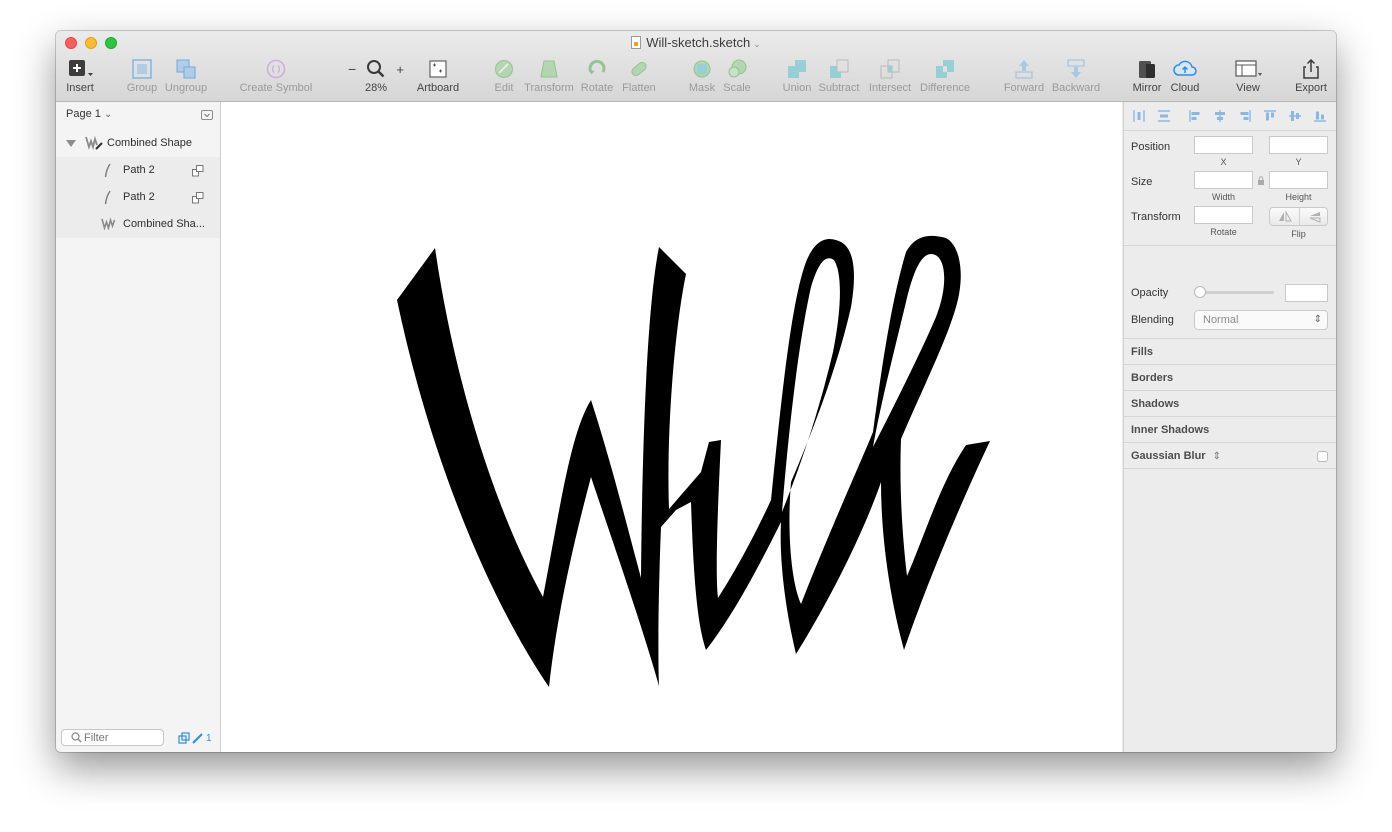 Image resolution: width=1392 pixels, height=832 pixels. What do you see at coordinates (276, 69) in the screenshot?
I see `symbol-icon` at bounding box center [276, 69].